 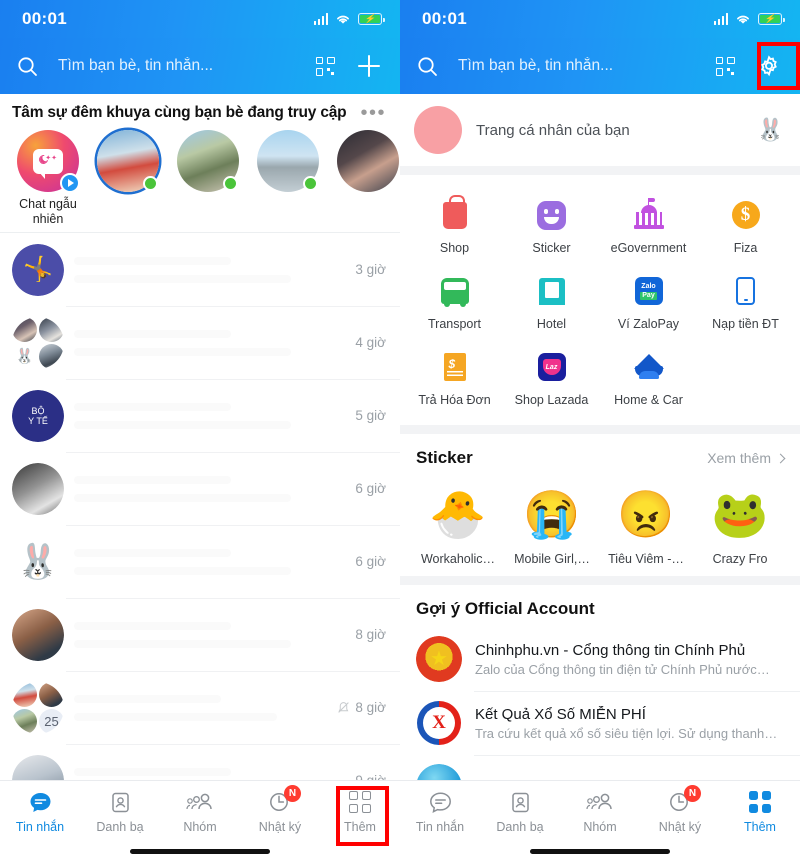 I want to click on mute-icon, so click(x=344, y=707).